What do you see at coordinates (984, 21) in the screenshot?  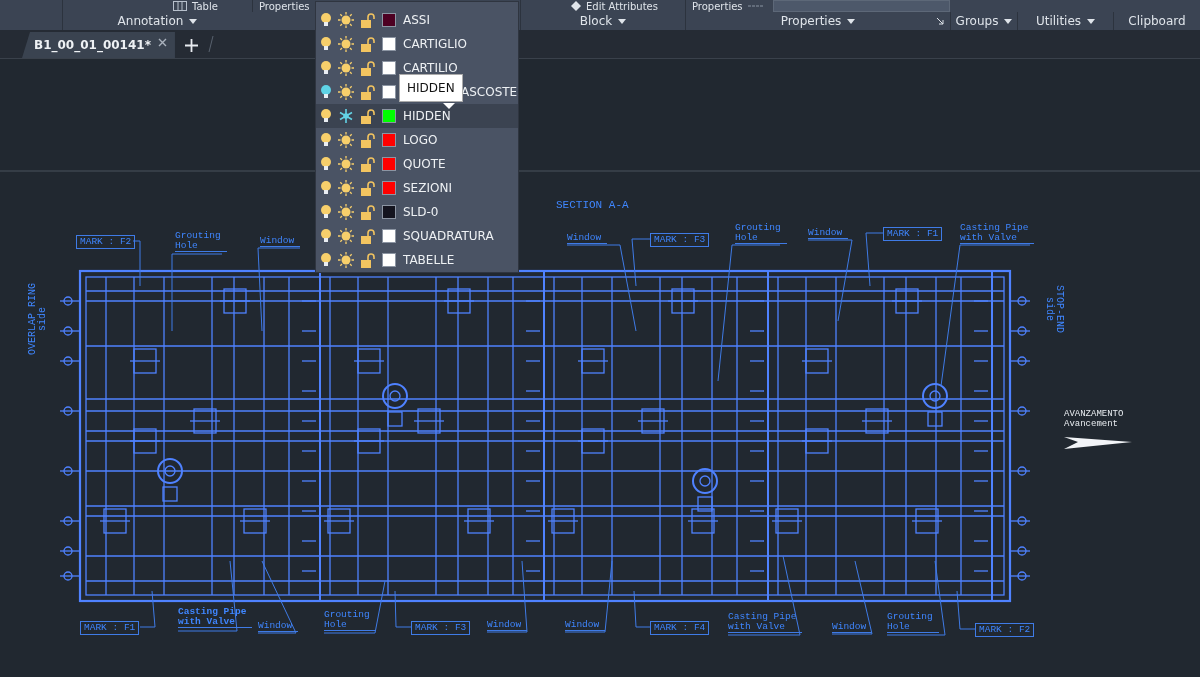 I see `panel-title: Groups` at bounding box center [984, 21].